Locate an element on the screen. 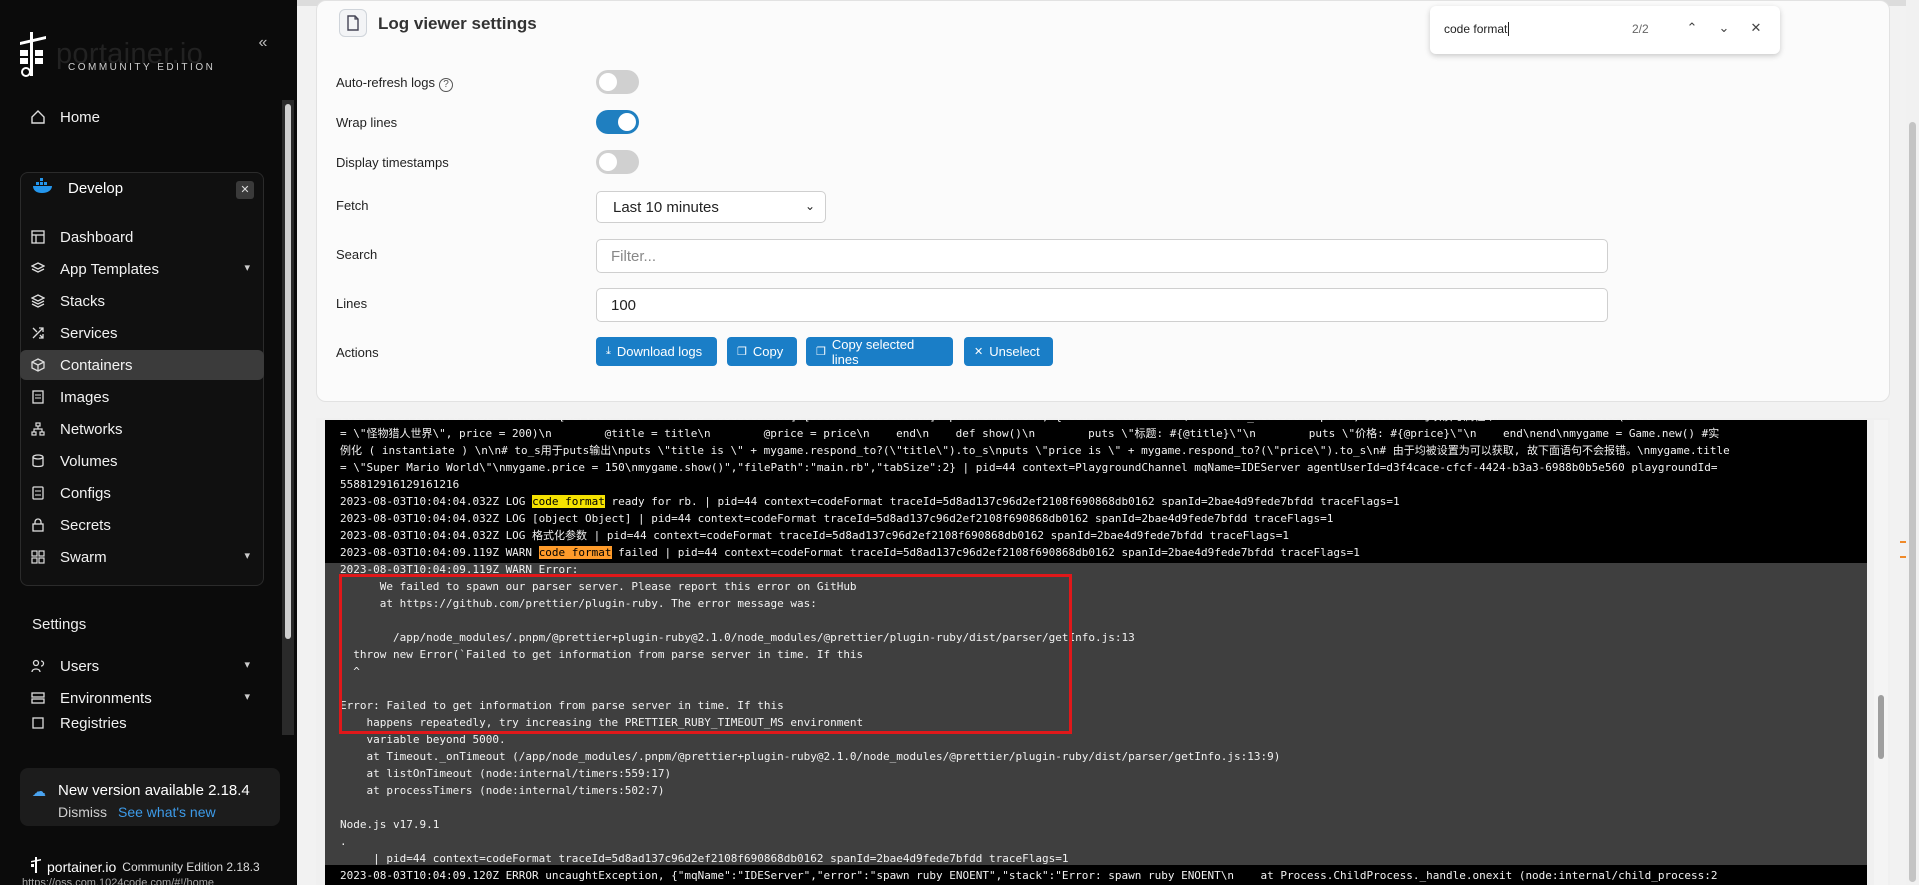 Image resolution: width=1919 pixels, height=885 pixels. sidebar-item-label: Environments is located at coordinates (106, 698).